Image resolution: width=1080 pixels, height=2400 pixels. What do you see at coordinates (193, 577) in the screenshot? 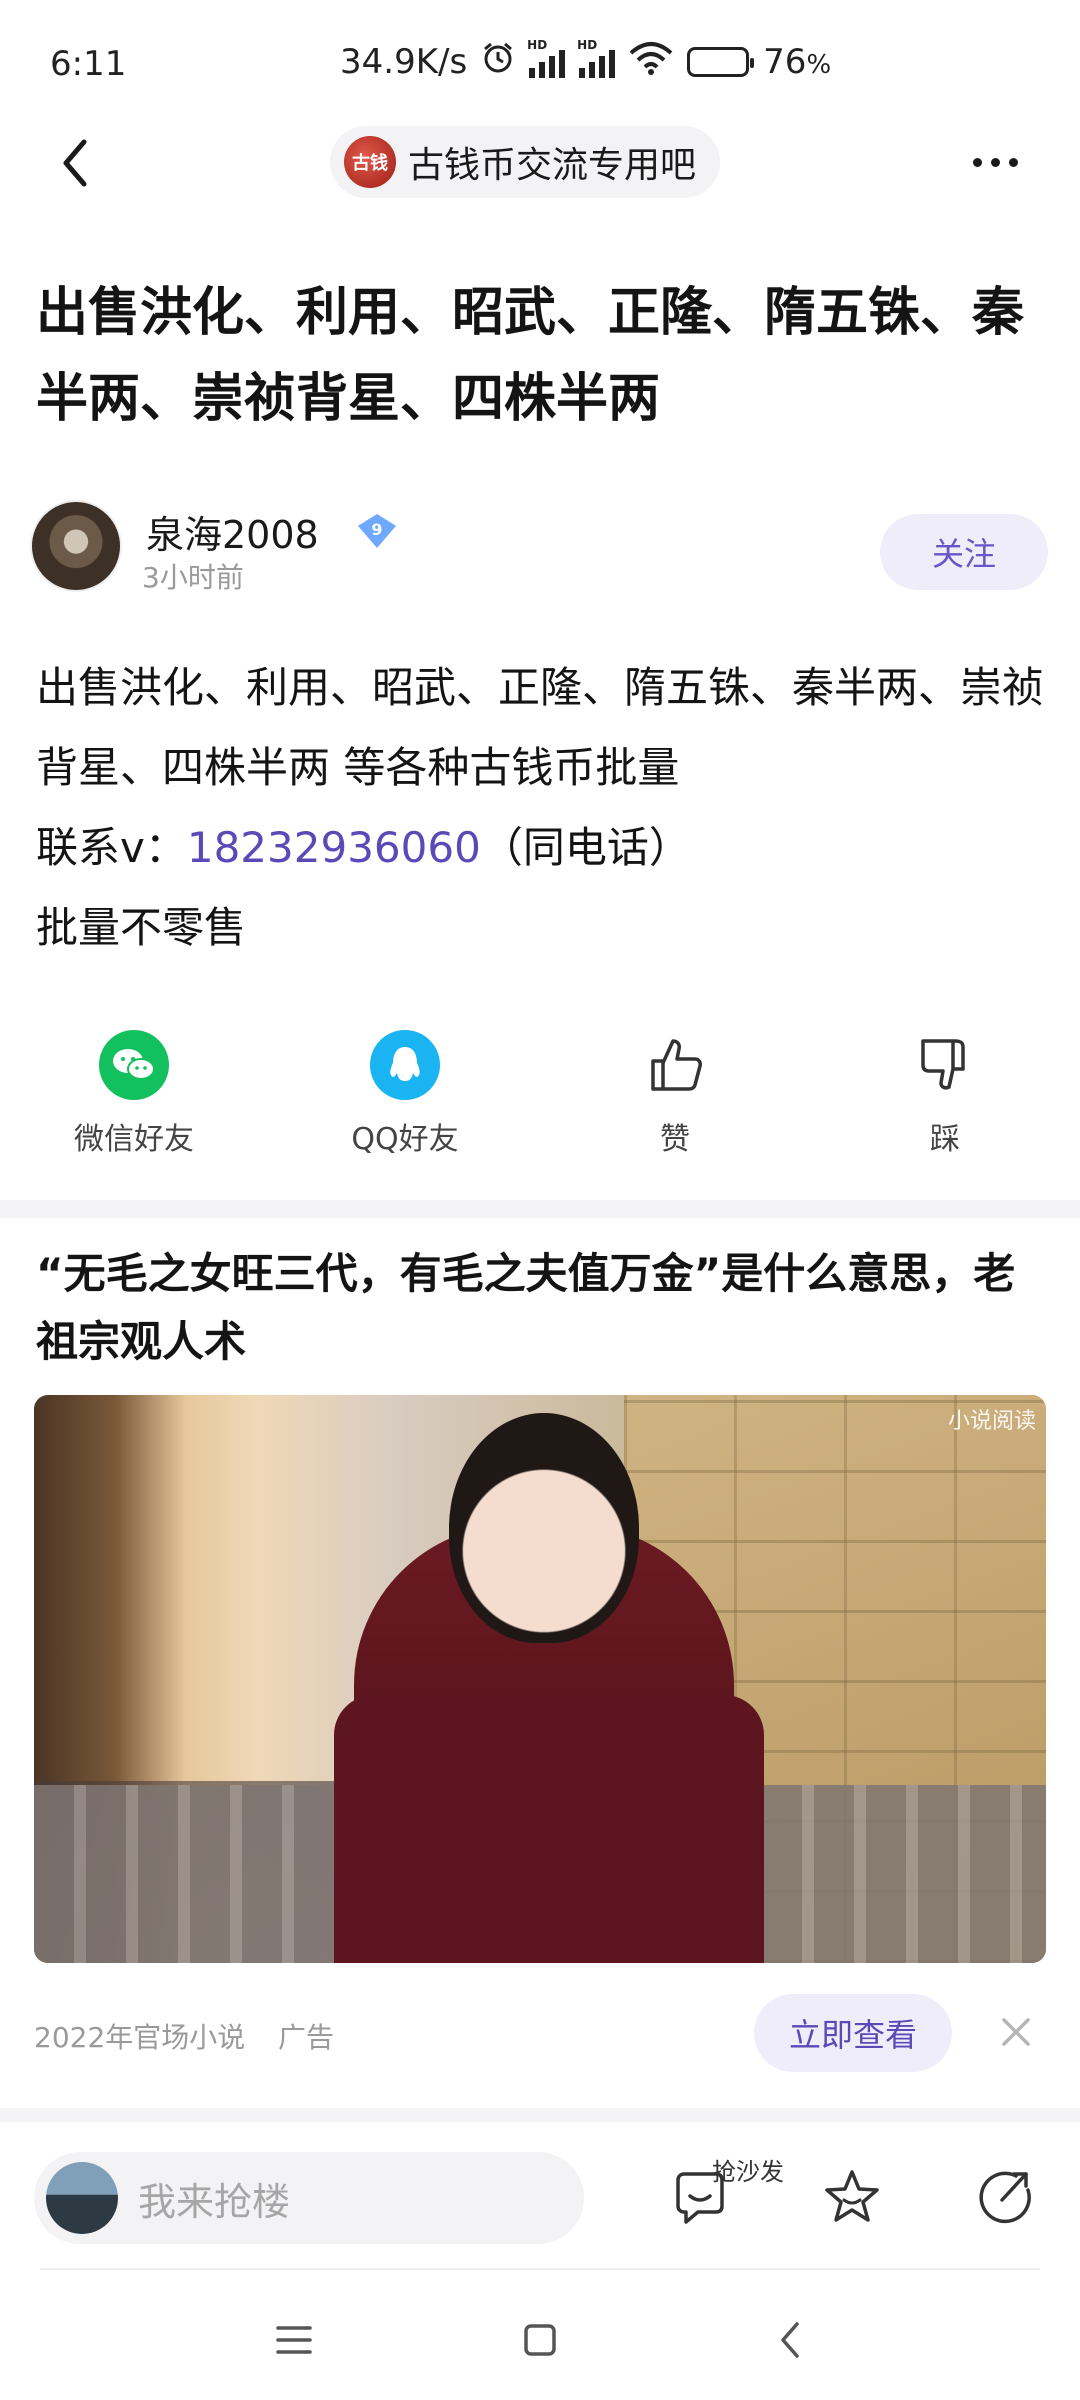
I see `post-time: 3小时前` at bounding box center [193, 577].